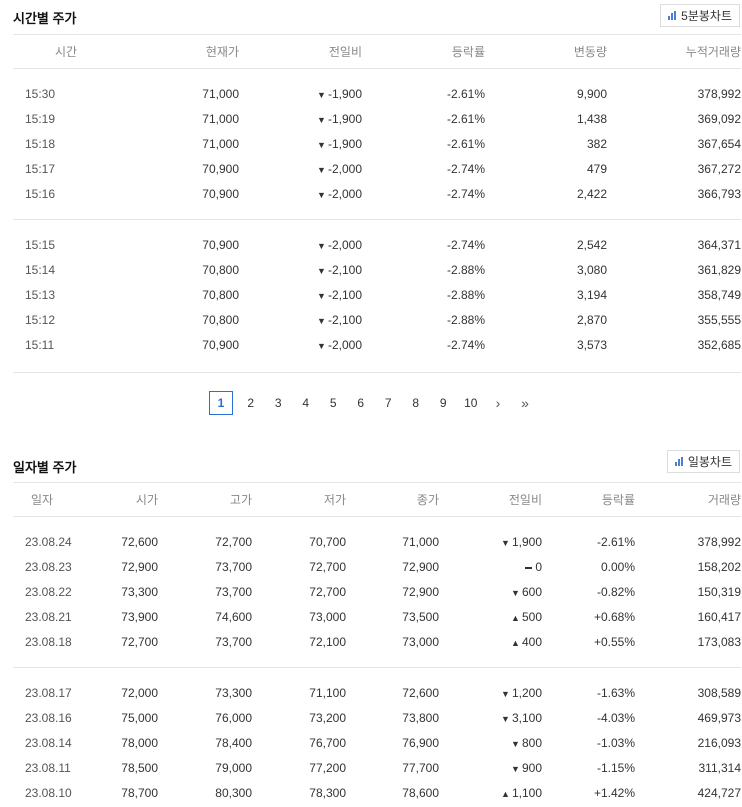 This screenshot has width=742, height=807. I want to click on time-cell: 15:13, so click(40, 295).